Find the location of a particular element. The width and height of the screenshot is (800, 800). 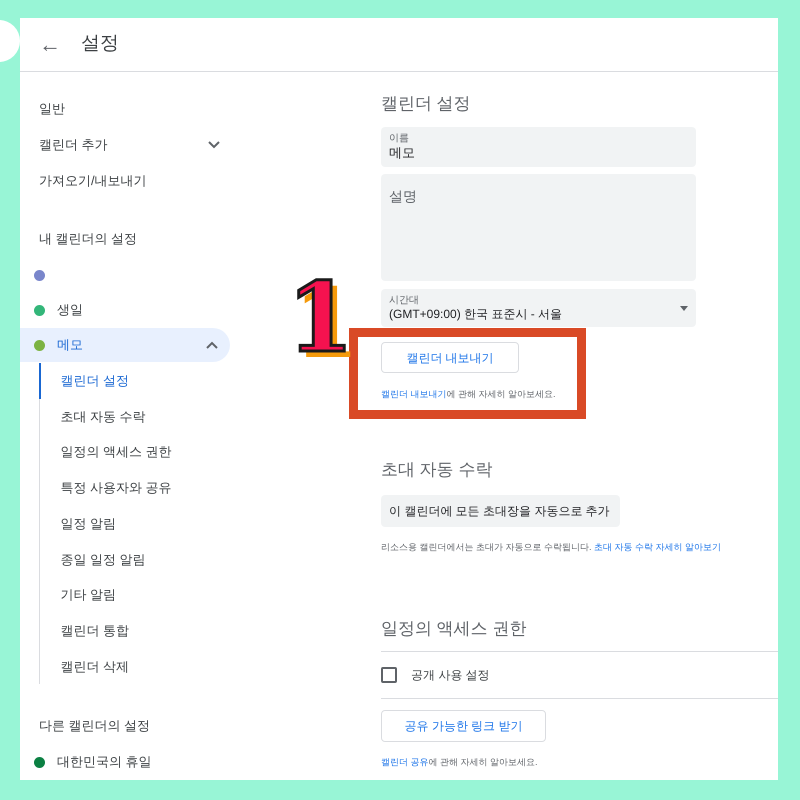

calendar-subitem: 캘린더 설정 is located at coordinates (134, 381).